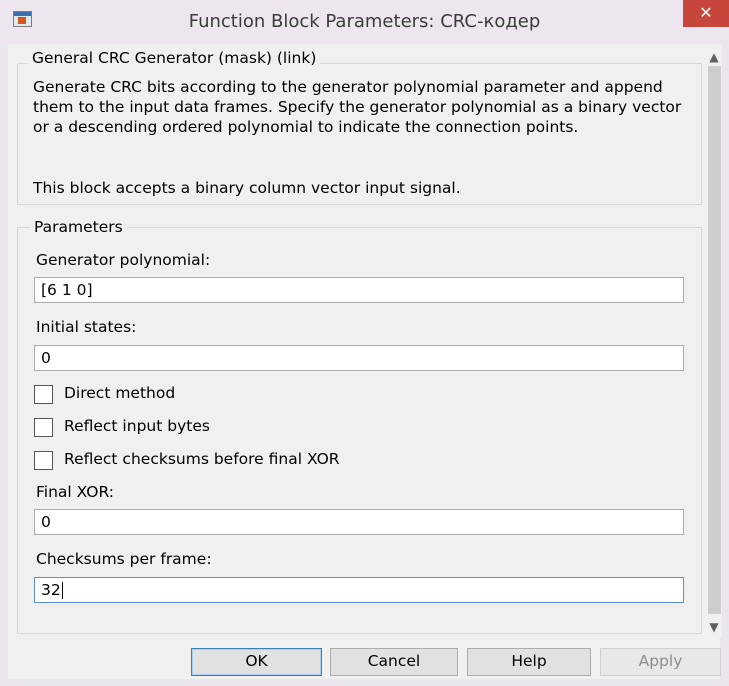  What do you see at coordinates (137, 426) in the screenshot?
I see `reflect-input-bytes-label: Reflect input bytes` at bounding box center [137, 426].